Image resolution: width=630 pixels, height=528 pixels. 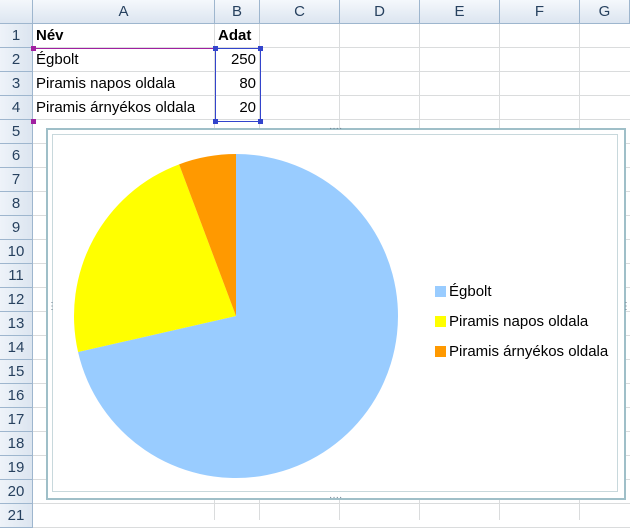 What do you see at coordinates (124, 84) in the screenshot?
I see `category-range-highlight` at bounding box center [124, 84].